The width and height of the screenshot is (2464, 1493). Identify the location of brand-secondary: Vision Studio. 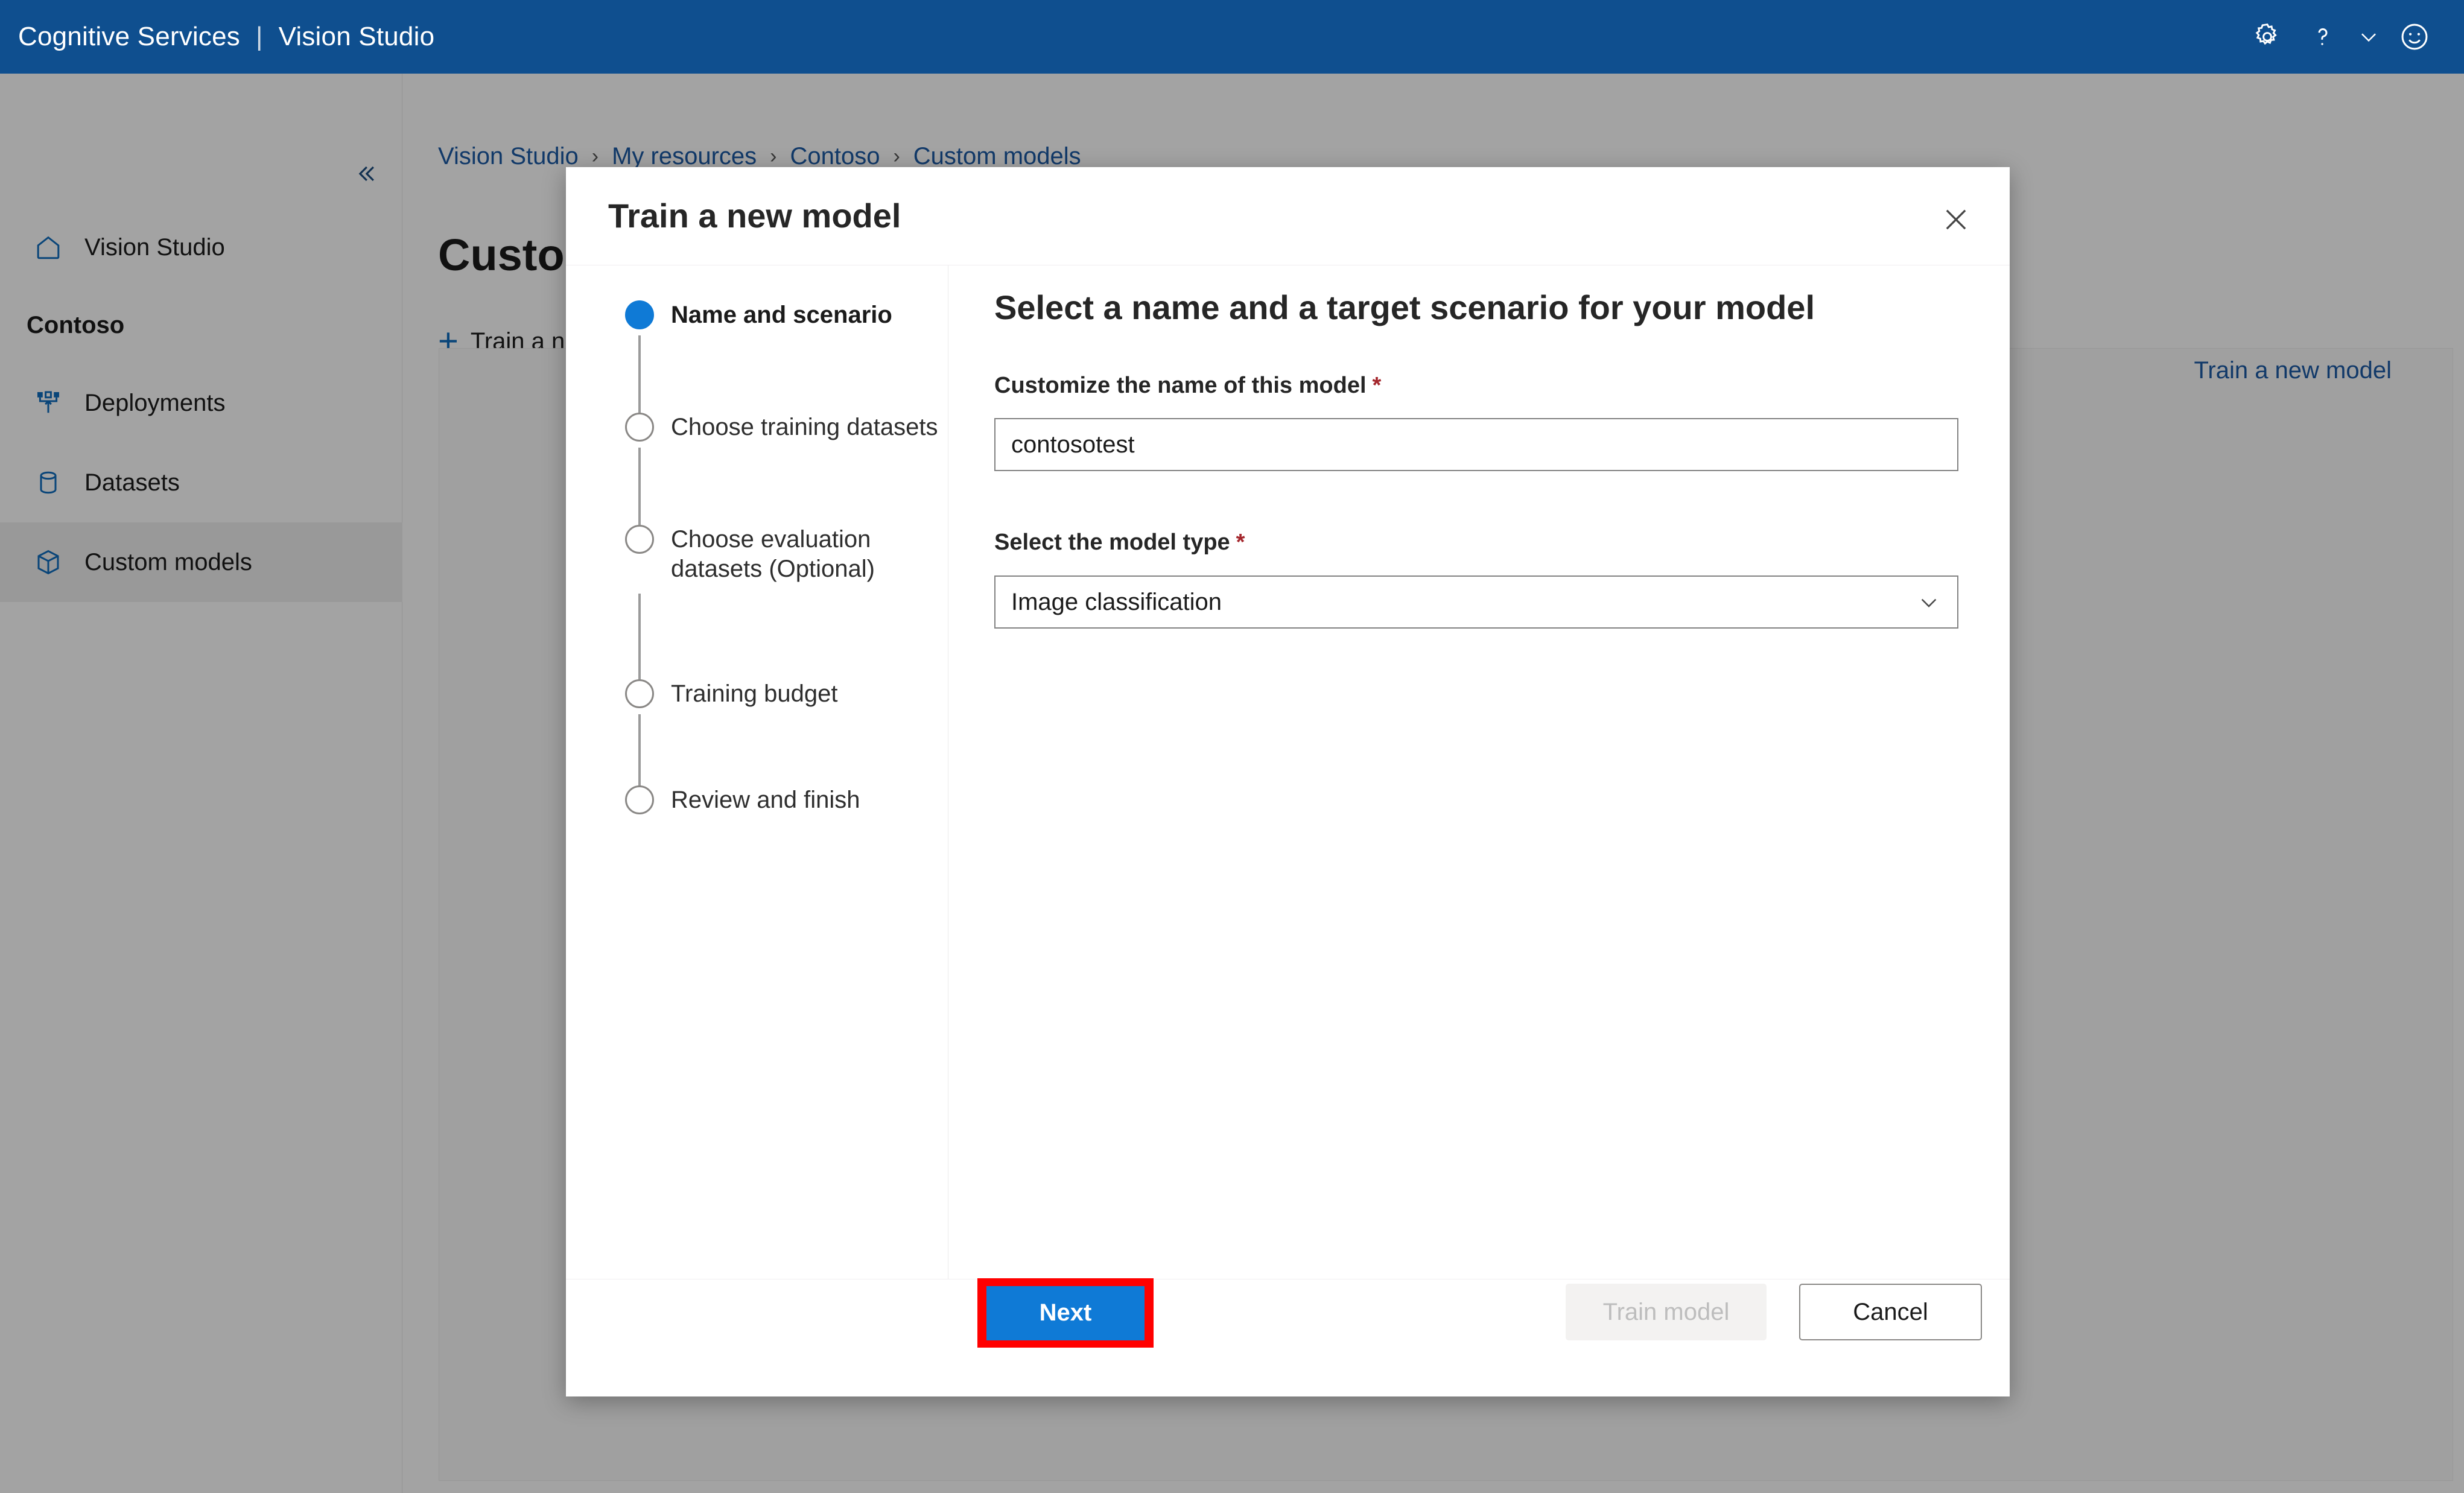
(356, 36).